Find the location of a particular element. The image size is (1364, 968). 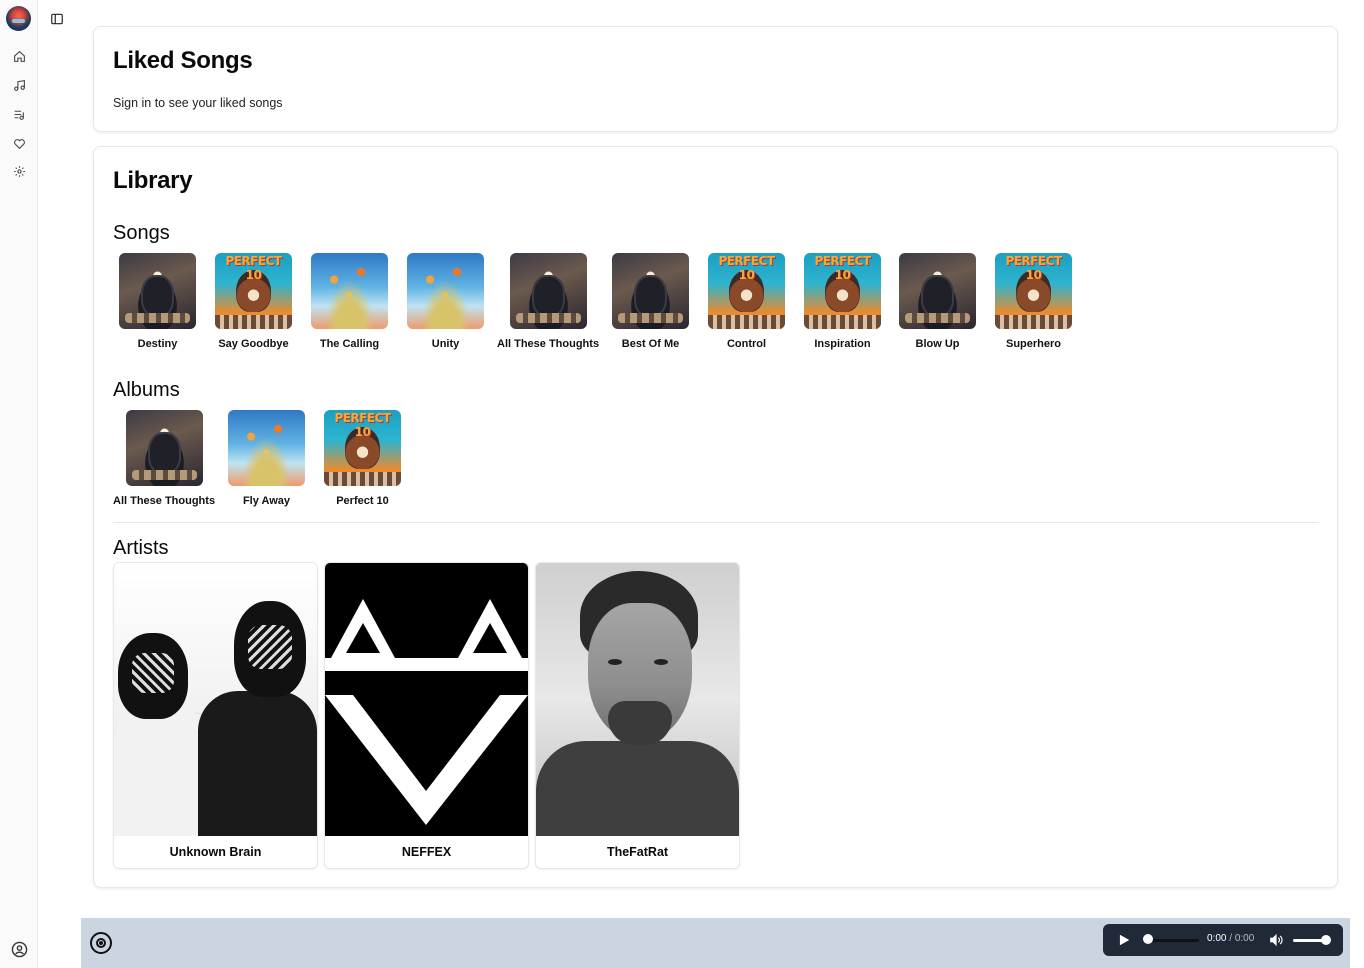

songs-heading: Songs is located at coordinates (141, 233).